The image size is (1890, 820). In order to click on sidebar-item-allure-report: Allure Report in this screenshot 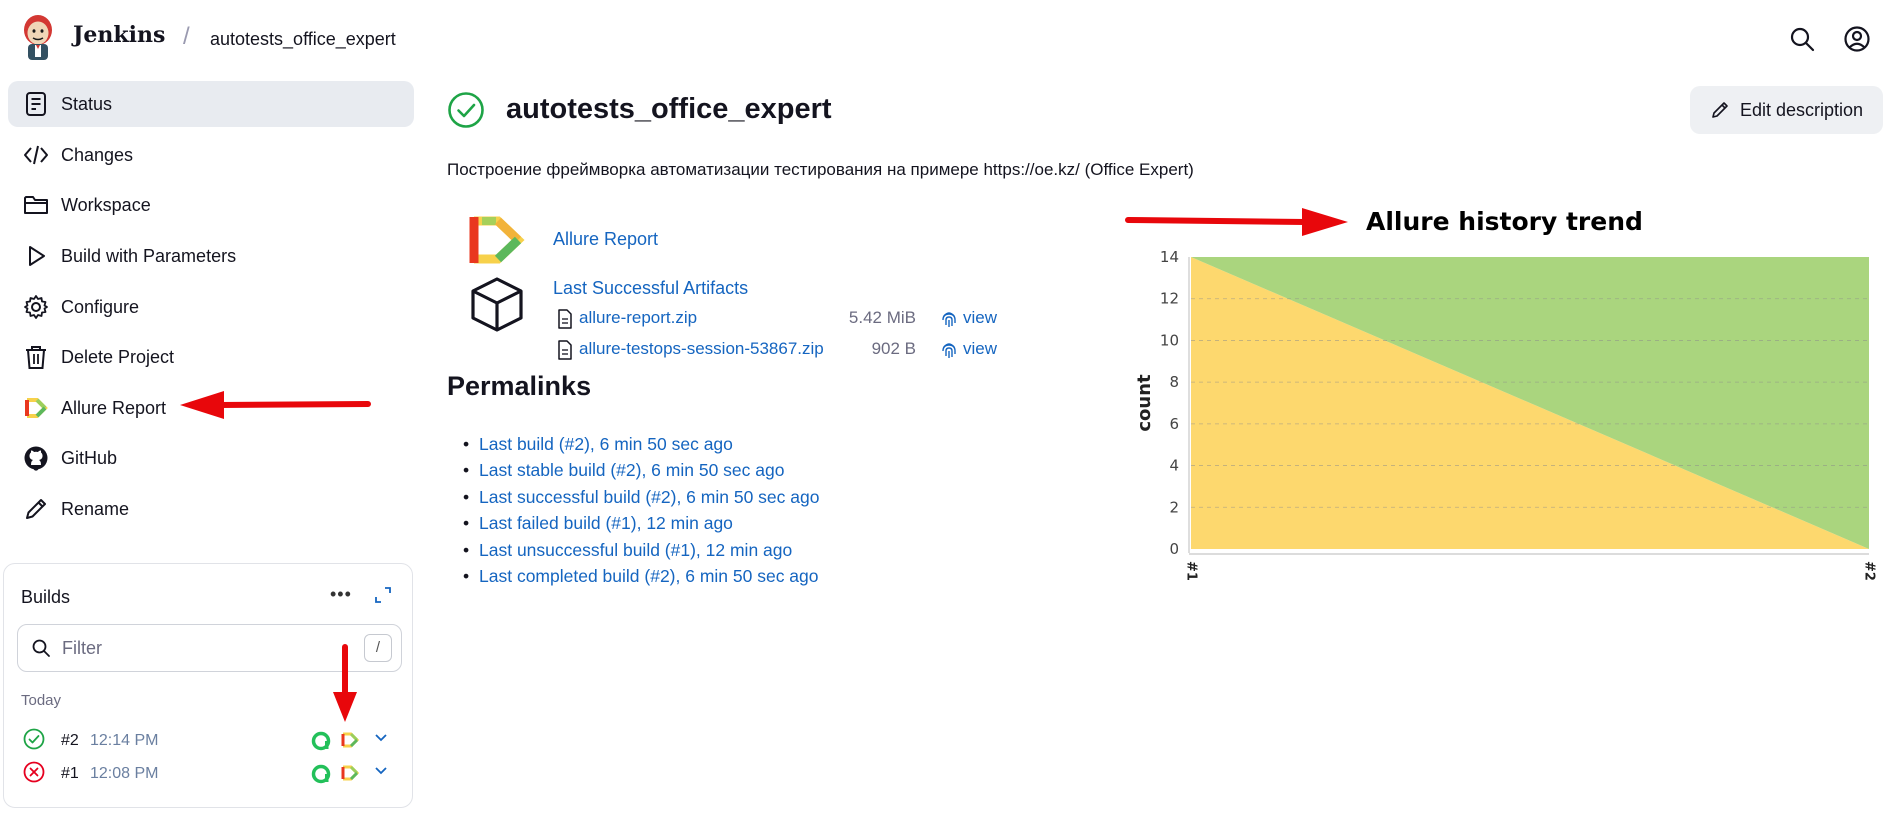, I will do `click(211, 408)`.